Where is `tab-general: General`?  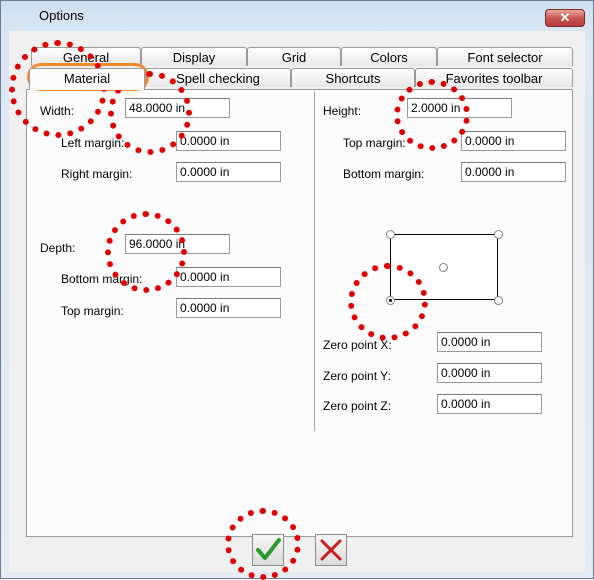
tab-general: General is located at coordinates (86, 56).